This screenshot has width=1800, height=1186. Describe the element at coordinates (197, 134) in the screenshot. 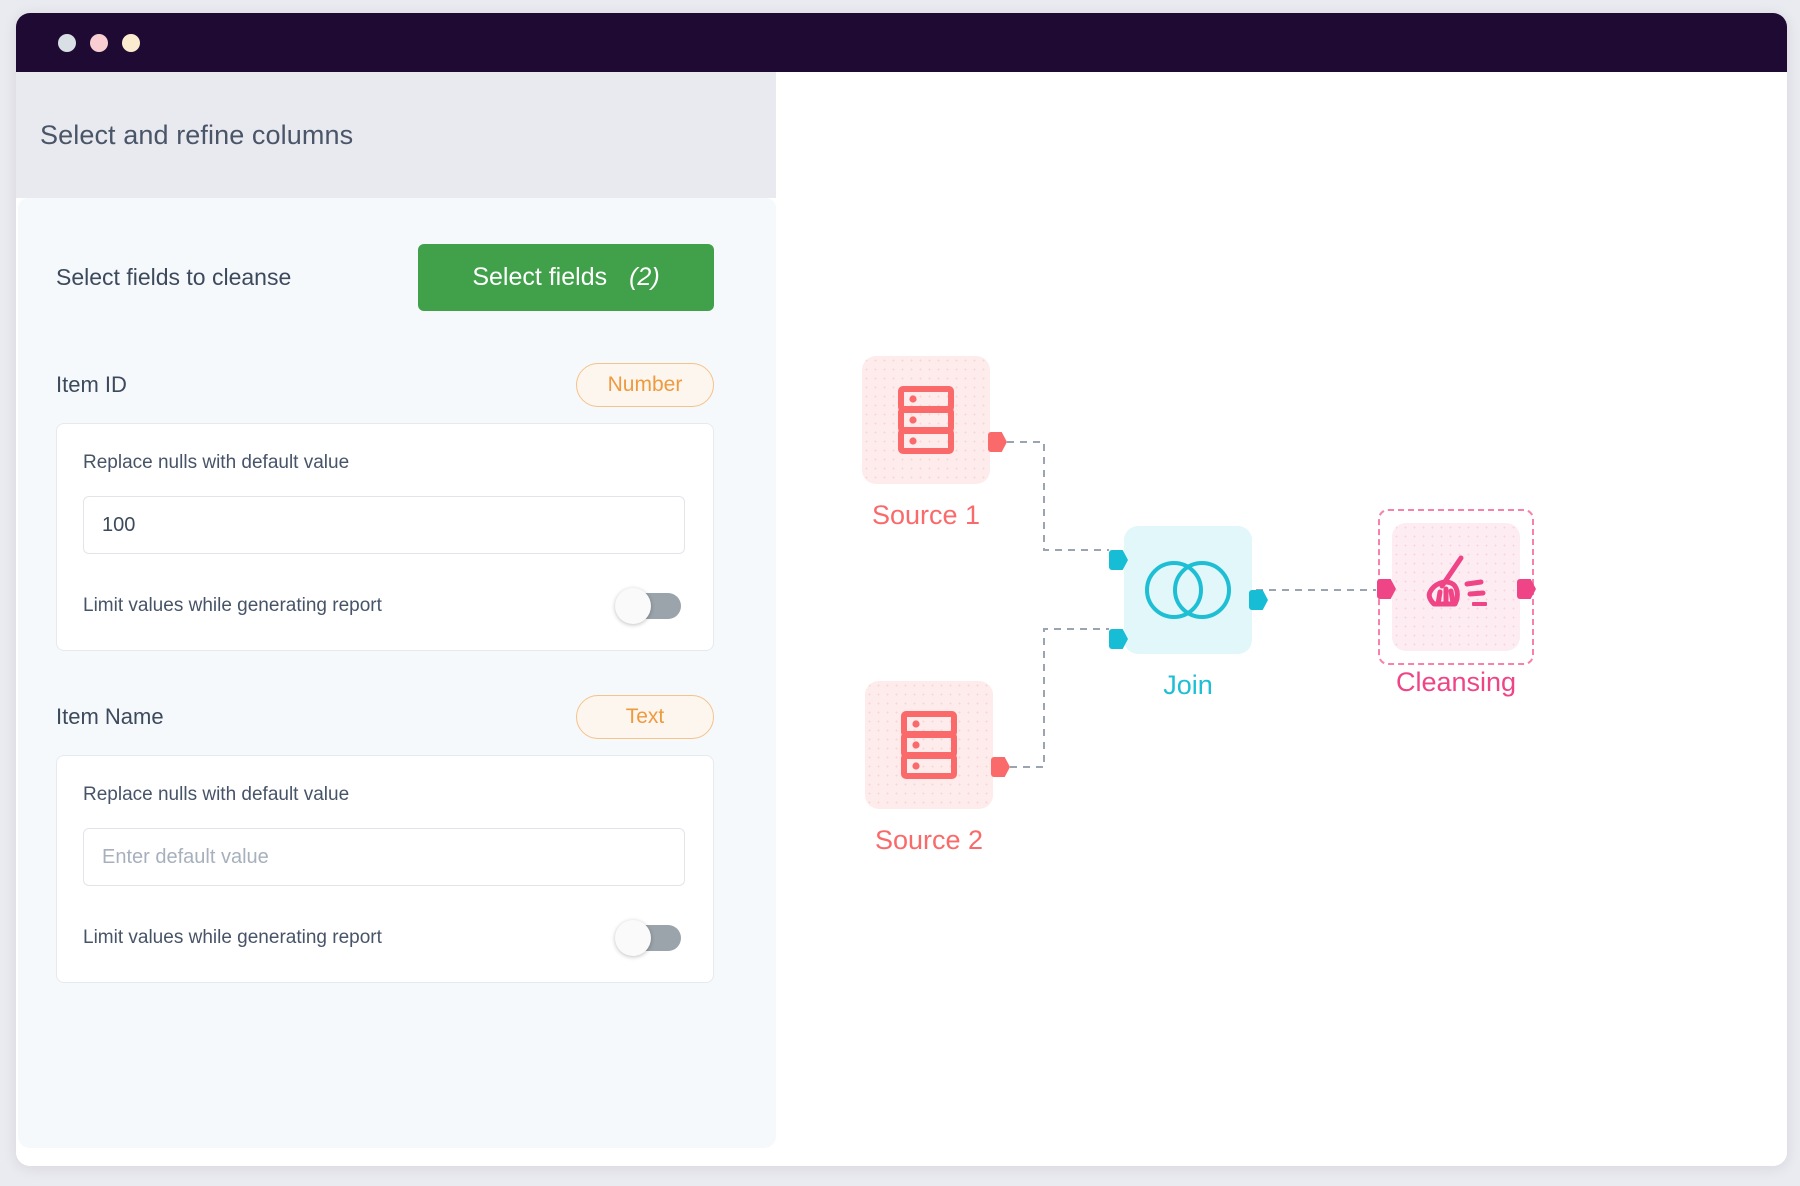

I see `page-title: Select and refine columns` at that location.